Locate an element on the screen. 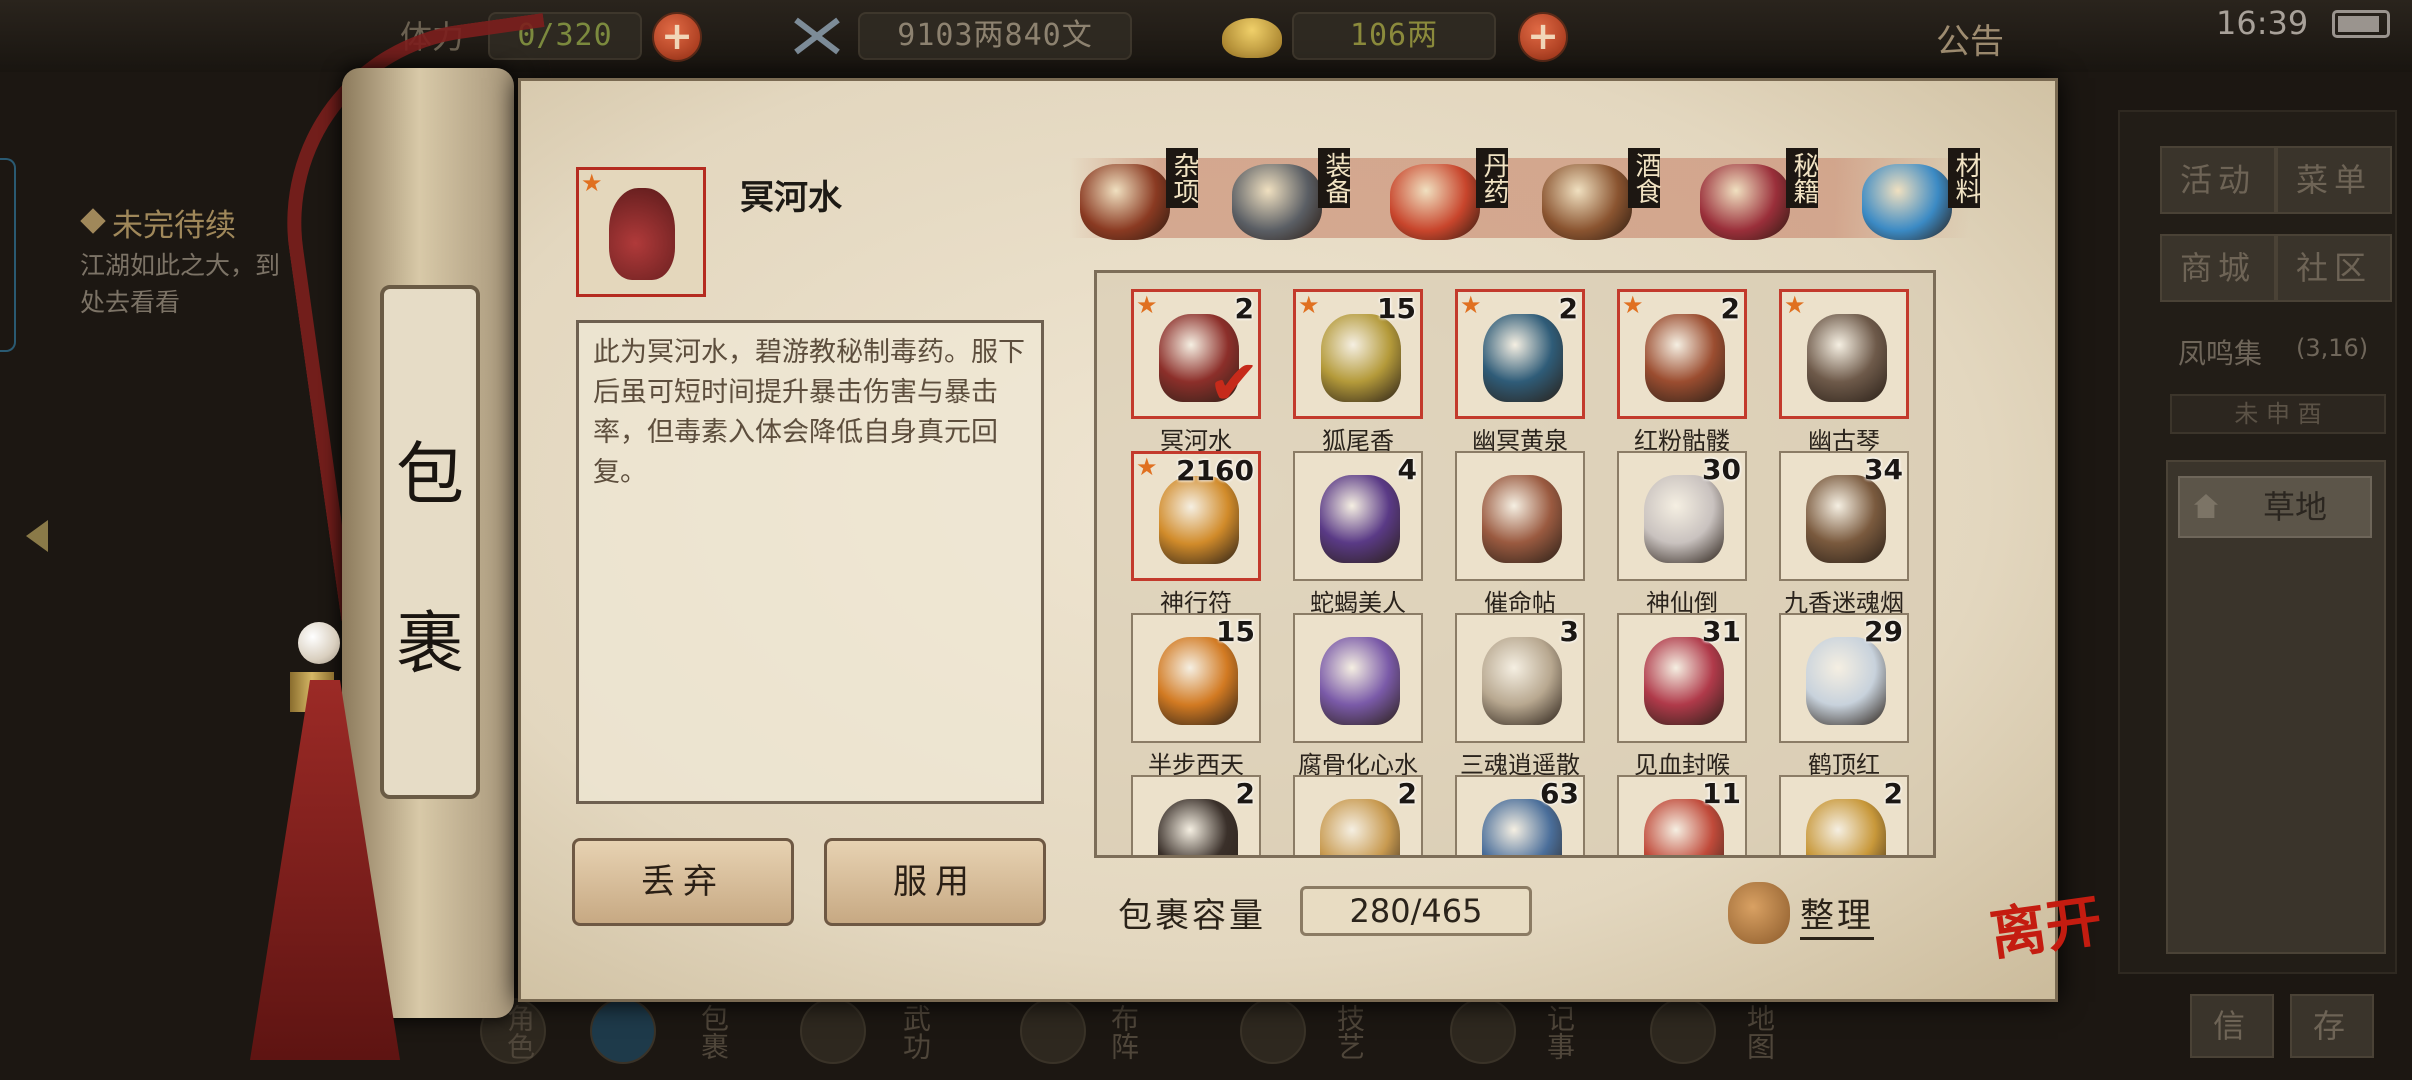  tab-4: 秘籍 is located at coordinates (1780, 197).